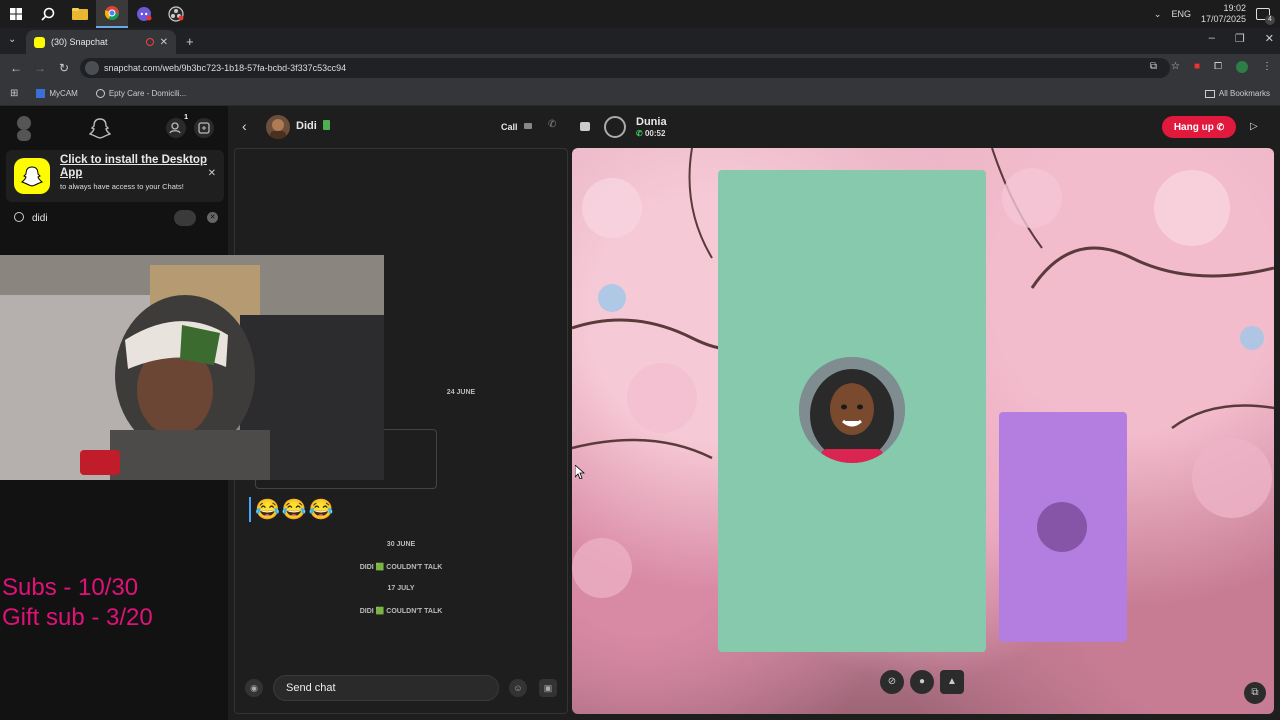 This screenshot has width=1280, height=720. Describe the element at coordinates (640, 41) in the screenshot. I see `browser-tab-strip: ⌄ (30) Snapchat ✕ + – ❐ ✕` at that location.